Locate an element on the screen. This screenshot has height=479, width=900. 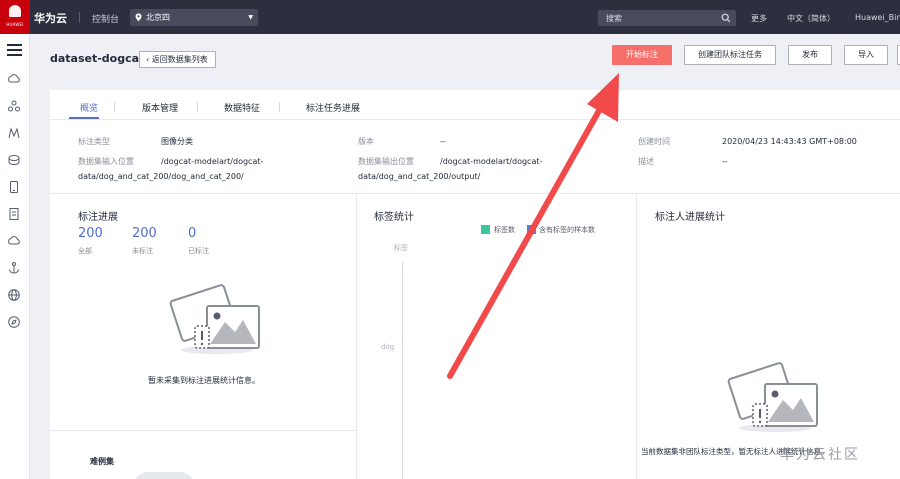
watermark: 华为云社区 is located at coordinates (820, 455).